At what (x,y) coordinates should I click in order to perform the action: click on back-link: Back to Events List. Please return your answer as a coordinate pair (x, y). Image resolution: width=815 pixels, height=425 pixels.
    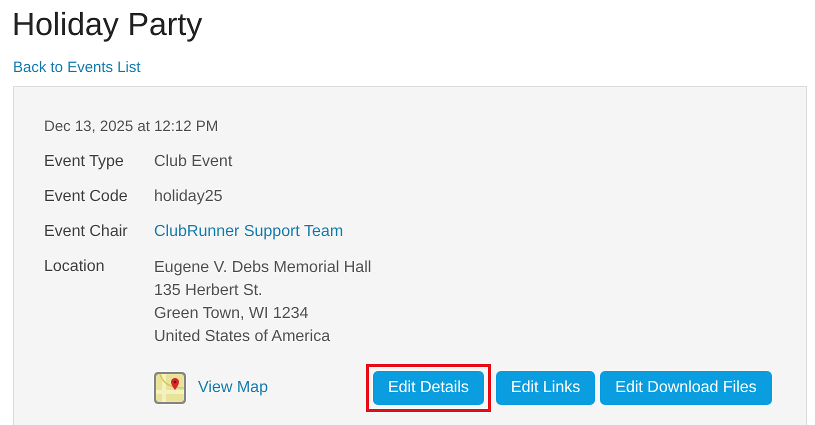
    Looking at the image, I should click on (77, 67).